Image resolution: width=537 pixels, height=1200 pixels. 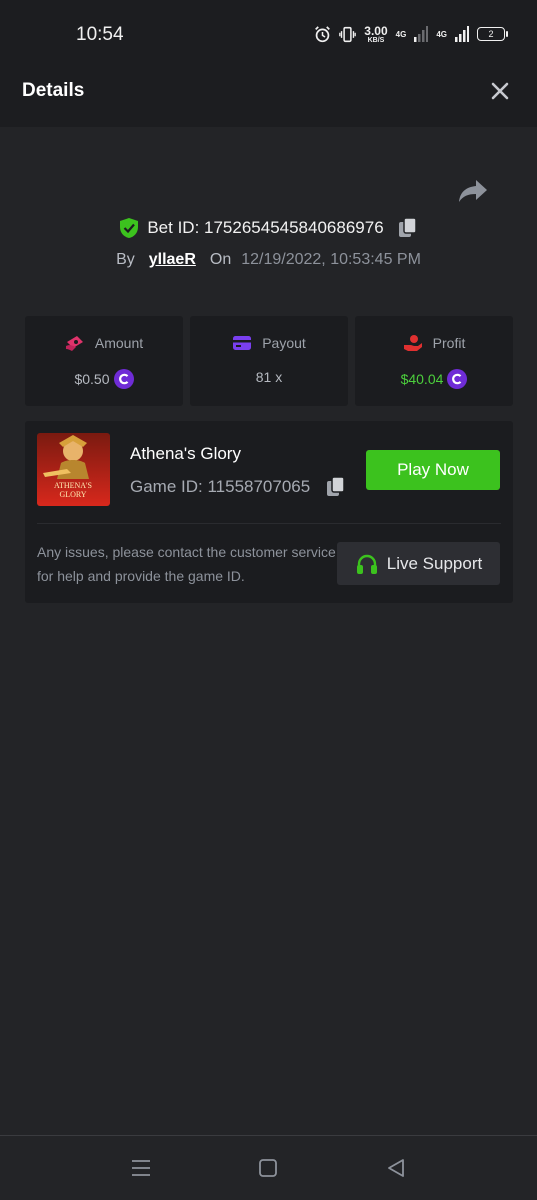 I want to click on live-support-button: Live Support, so click(x=418, y=563).